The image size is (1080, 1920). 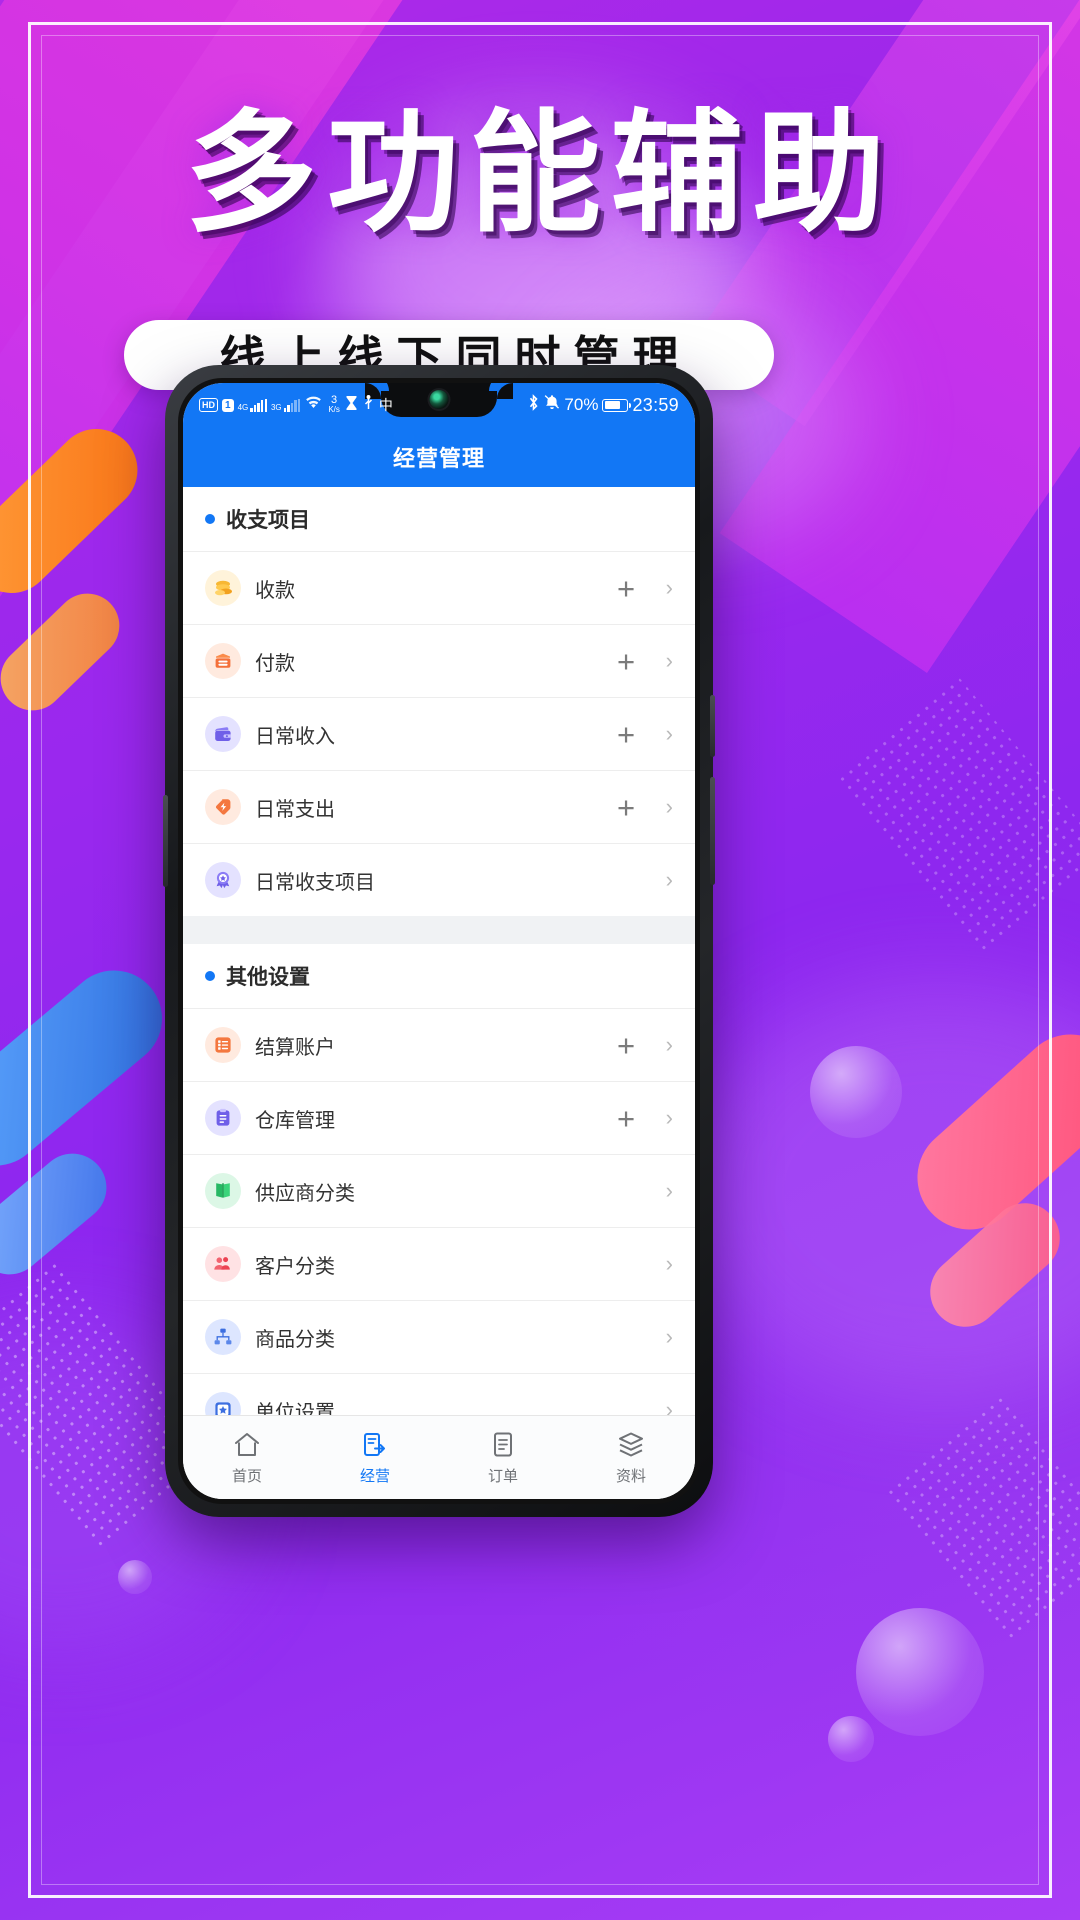 What do you see at coordinates (66, 652) in the screenshot?
I see `decor-pill-orange` at bounding box center [66, 652].